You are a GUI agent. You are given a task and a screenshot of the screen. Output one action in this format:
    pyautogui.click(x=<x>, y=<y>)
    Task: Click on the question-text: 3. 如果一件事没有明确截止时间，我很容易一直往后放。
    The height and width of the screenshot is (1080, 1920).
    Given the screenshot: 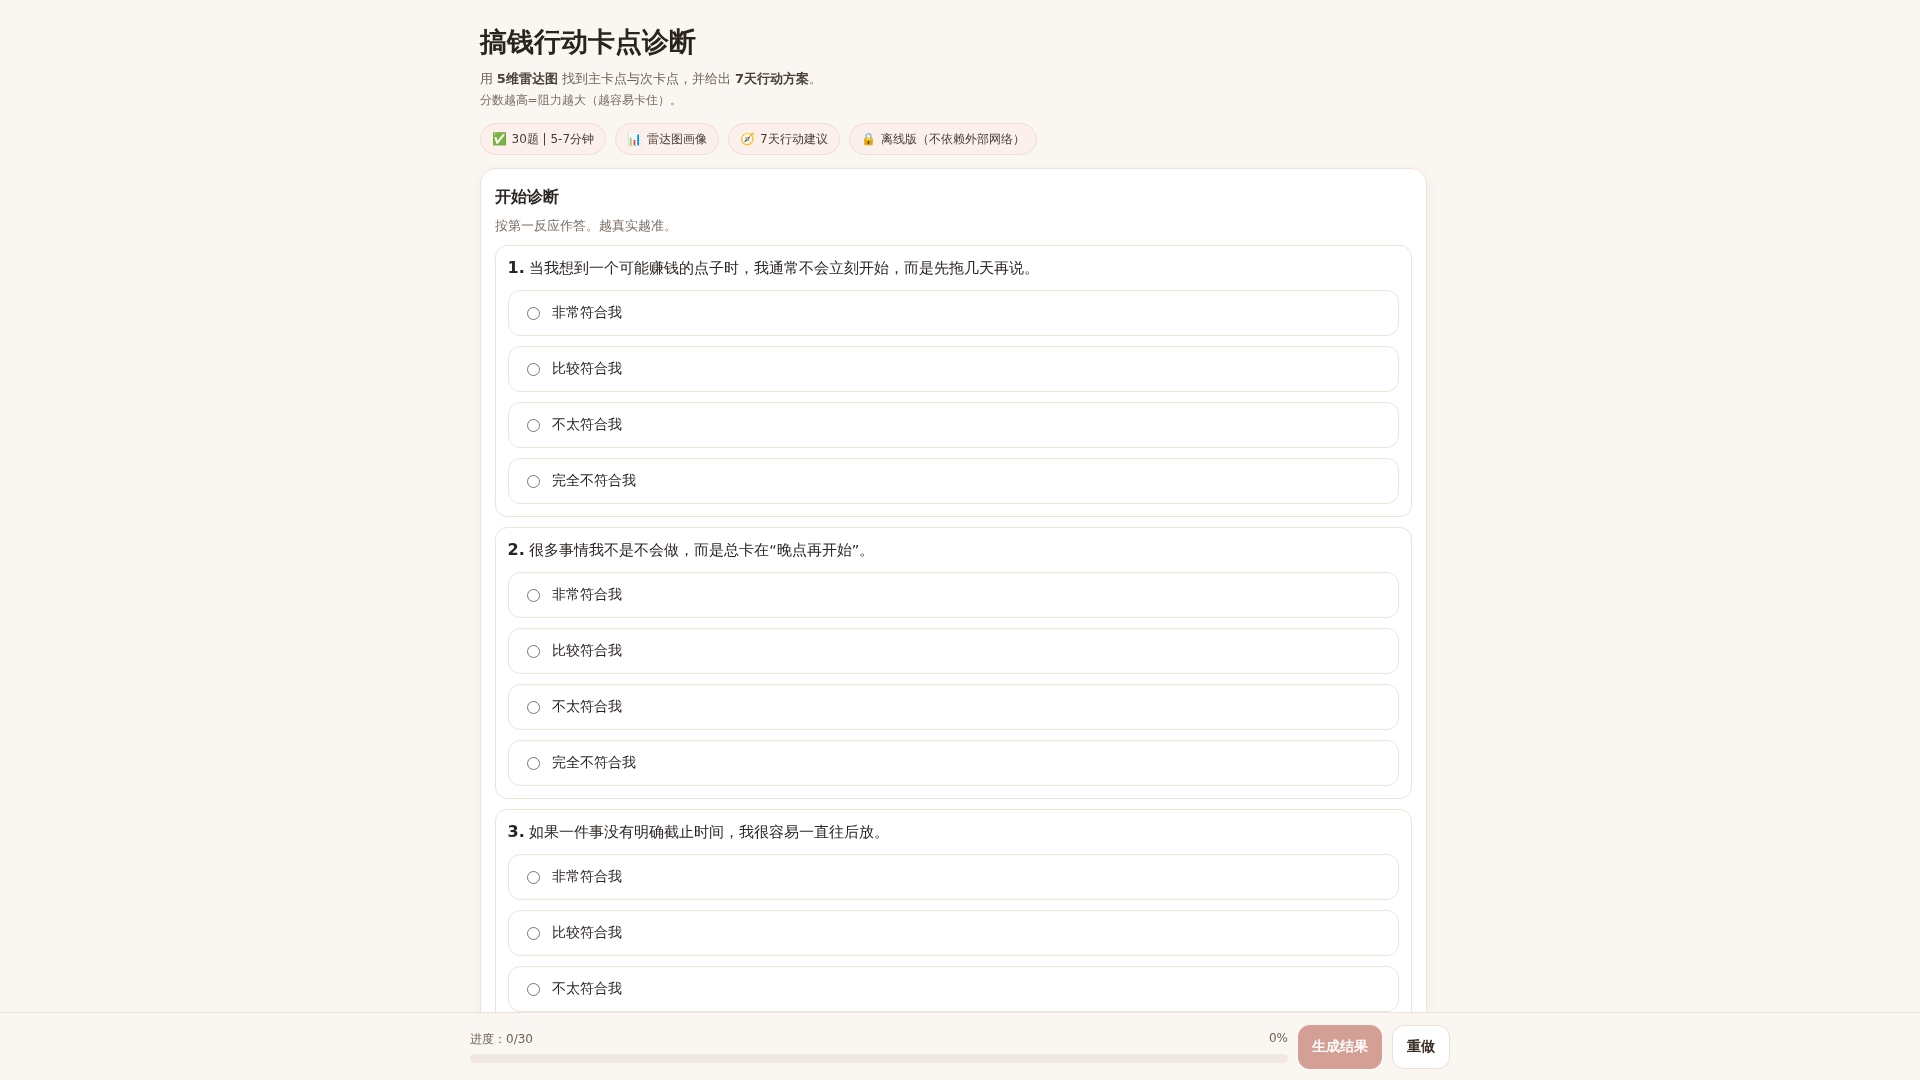 What is the action you would take?
    pyautogui.click(x=699, y=832)
    